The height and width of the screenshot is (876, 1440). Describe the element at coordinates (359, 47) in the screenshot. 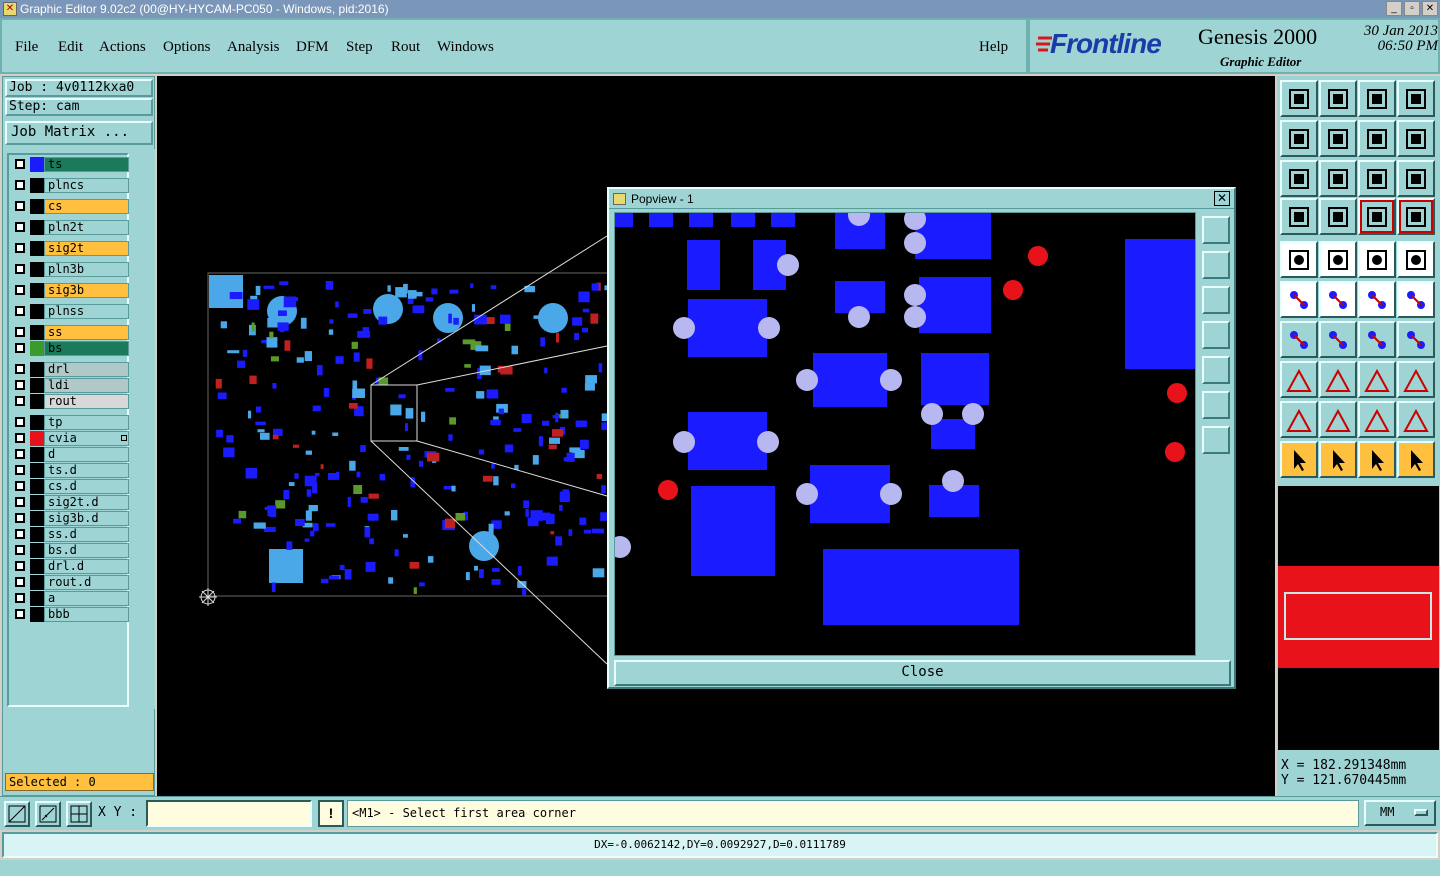

I see `menu-step: Step` at that location.